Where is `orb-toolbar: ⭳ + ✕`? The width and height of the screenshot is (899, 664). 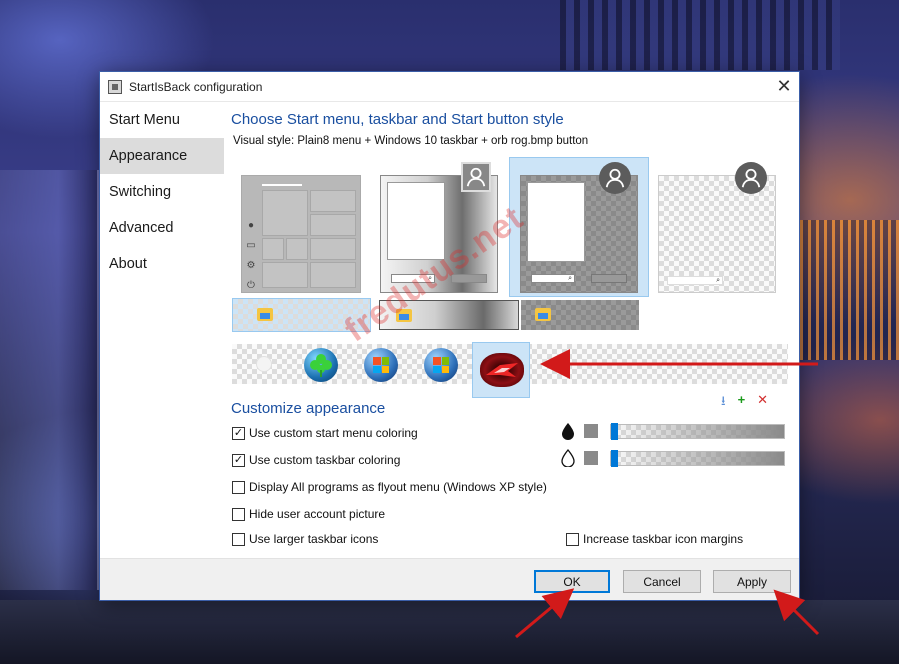
orb-toolbar: ⭳ + ✕ is located at coordinates (744, 403).